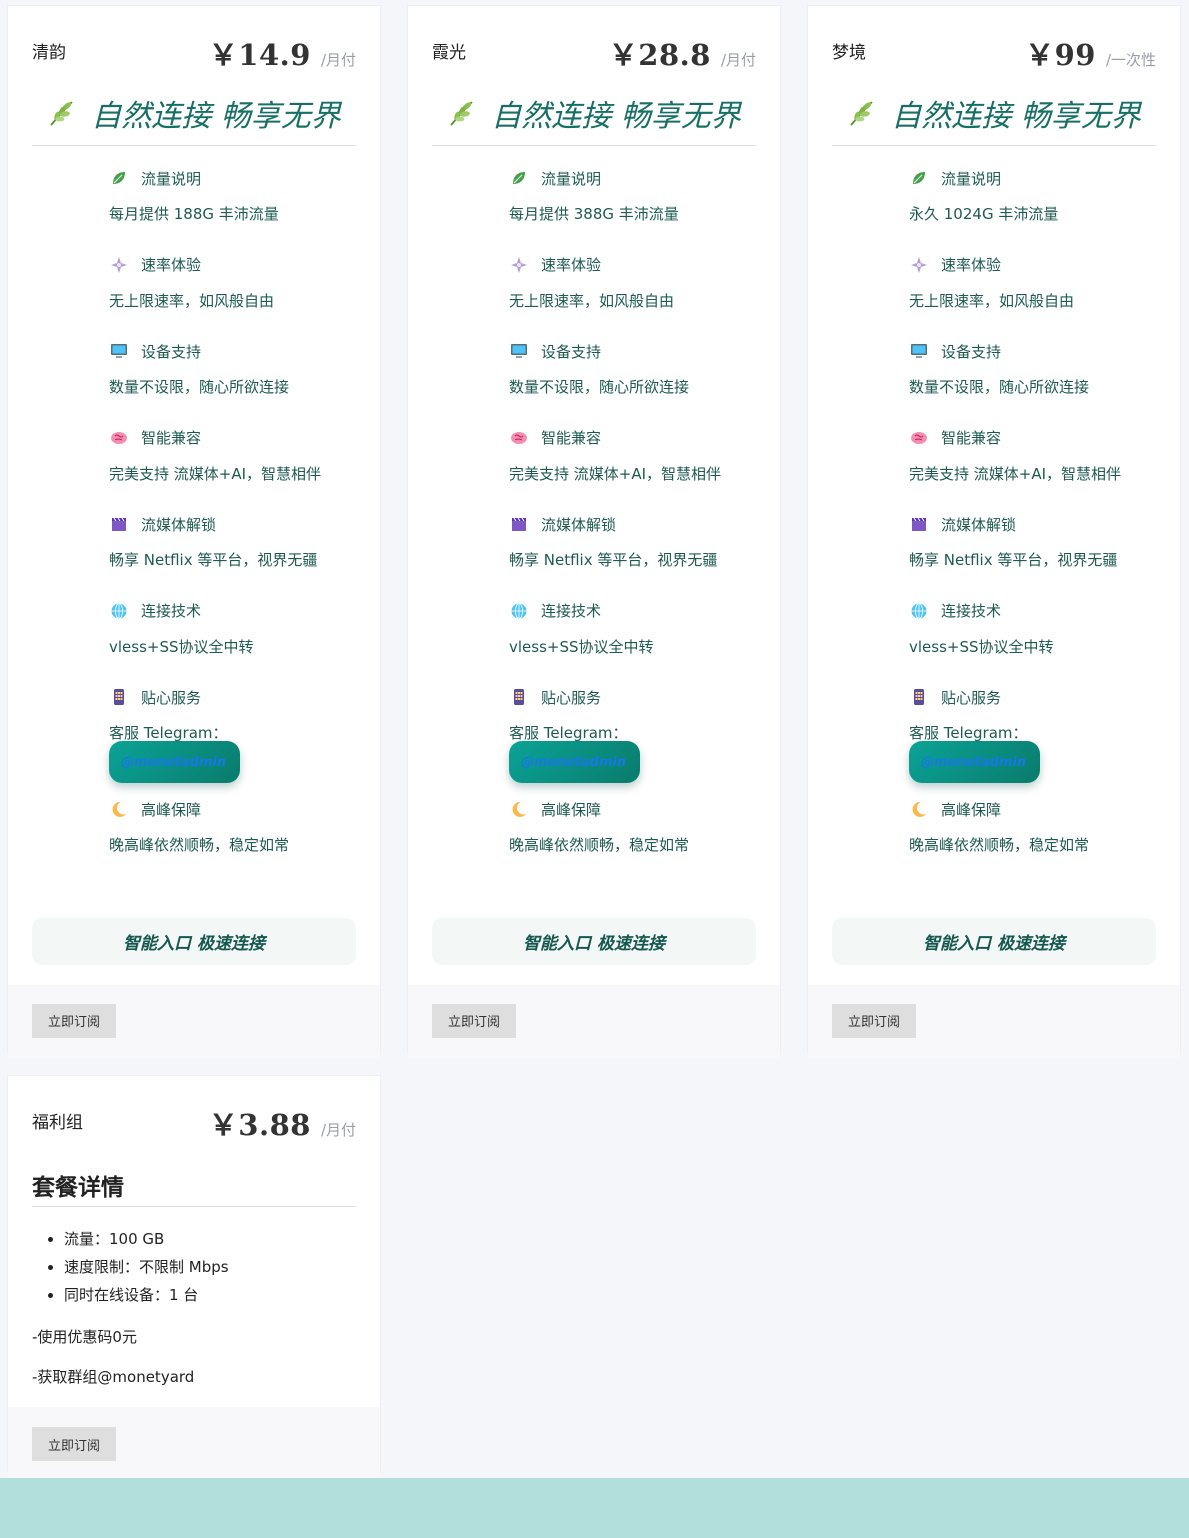  What do you see at coordinates (232, 832) in the screenshot?
I see `feature-item: 高峰保障晚高峰依然顺畅，稳定如常` at bounding box center [232, 832].